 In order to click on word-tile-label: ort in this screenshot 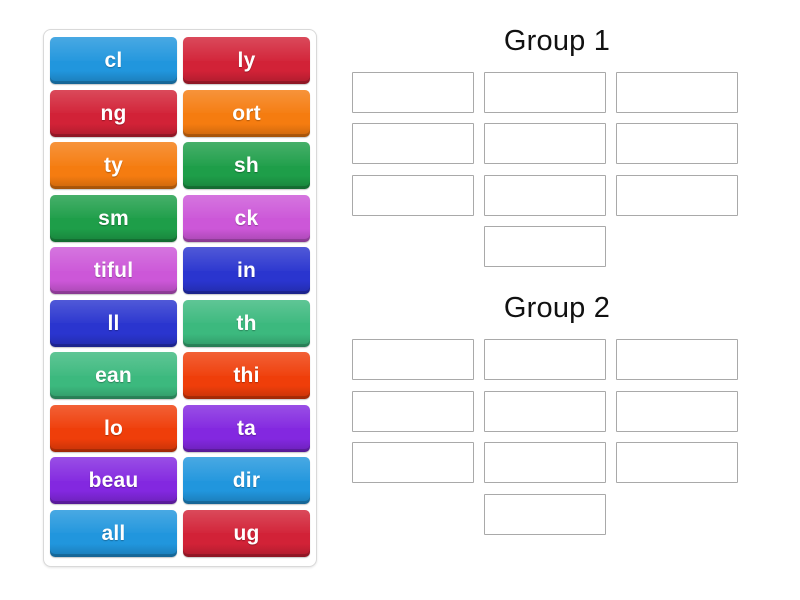, I will do `click(246, 113)`.